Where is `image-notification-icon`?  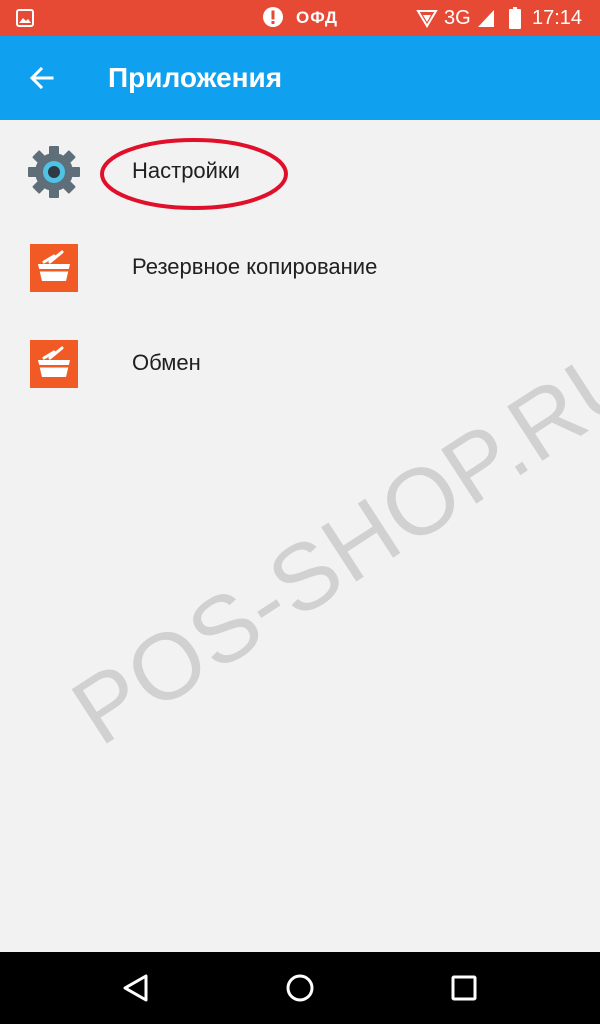 image-notification-icon is located at coordinates (25, 18).